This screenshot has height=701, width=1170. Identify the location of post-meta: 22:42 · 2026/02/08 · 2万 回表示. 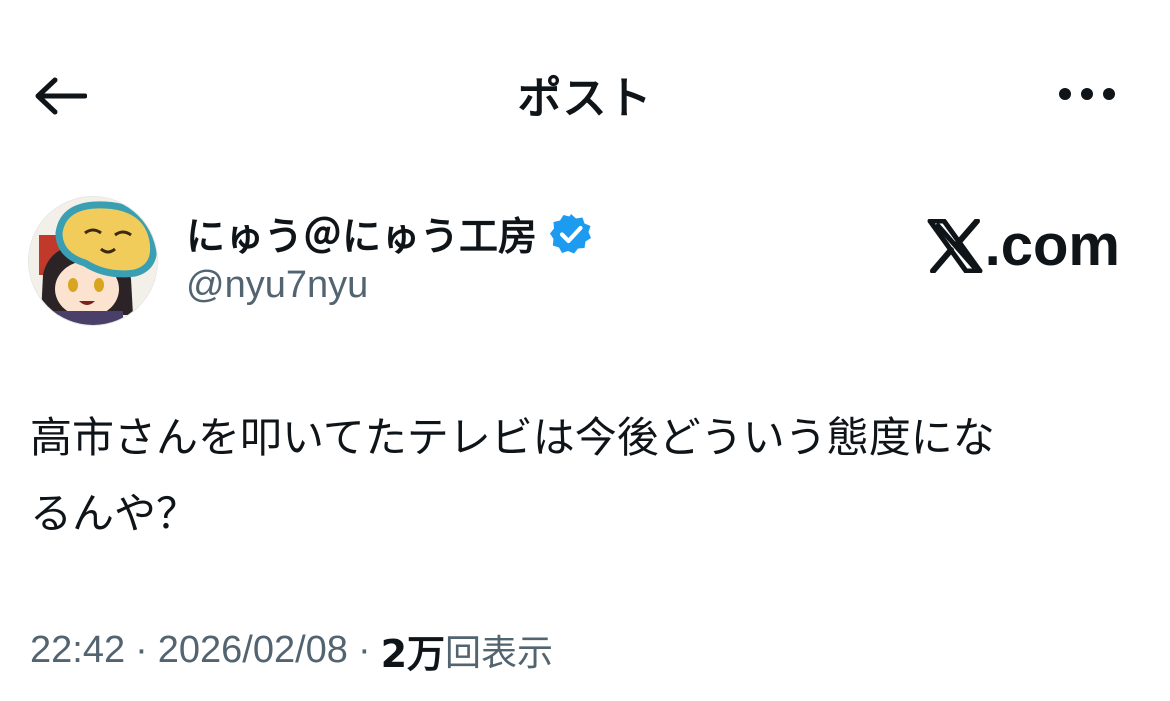
(291, 650).